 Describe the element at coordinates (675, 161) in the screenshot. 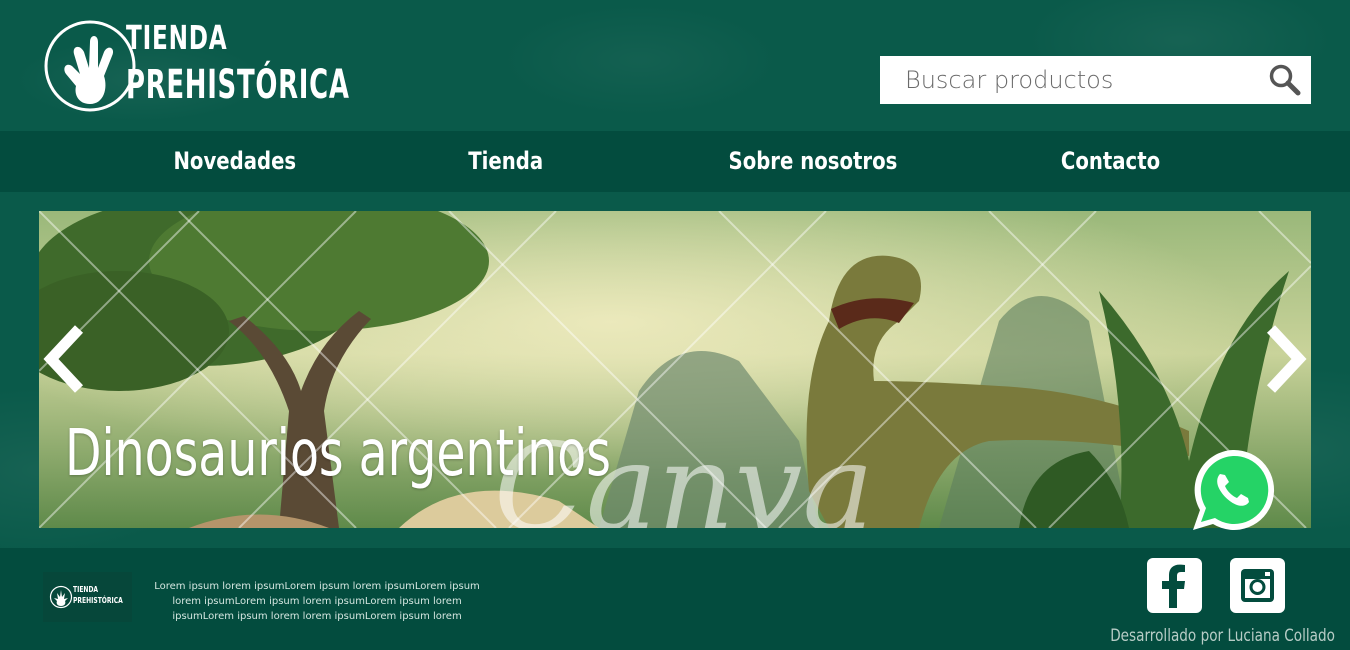

I see `main-navigation: Novedades Tienda Sobre nosotros Contacto` at that location.